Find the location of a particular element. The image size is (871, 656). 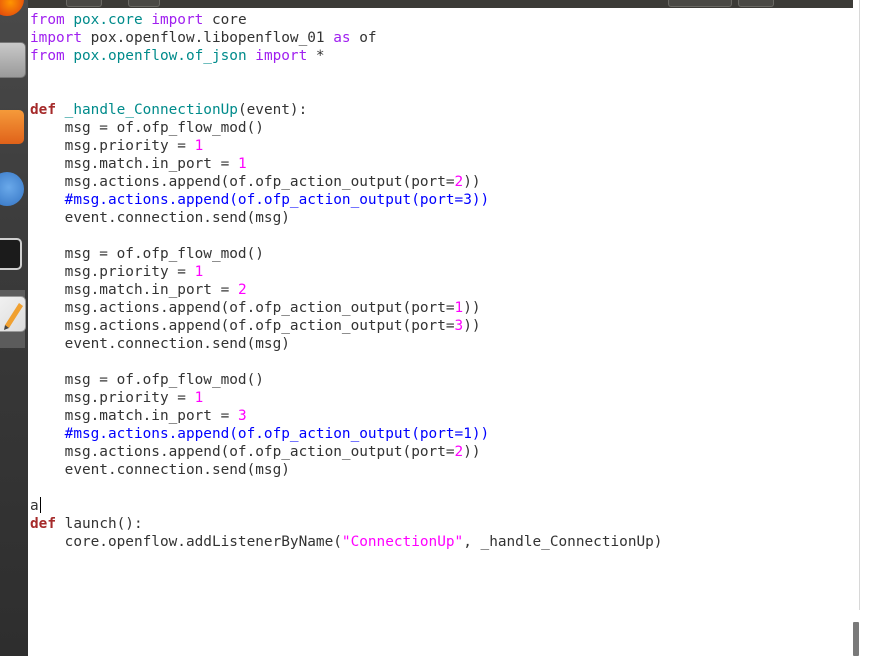

window-title-bar is located at coordinates (440, 4).